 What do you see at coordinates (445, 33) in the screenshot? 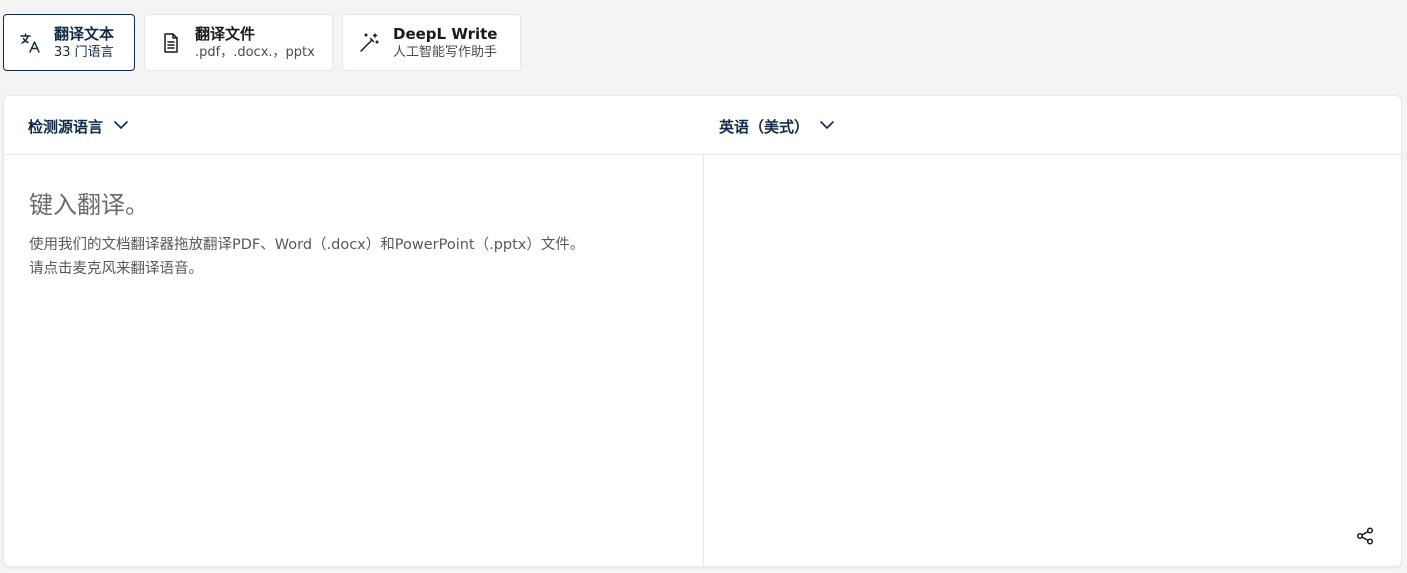
I see `tab-title: DeepL Write` at bounding box center [445, 33].